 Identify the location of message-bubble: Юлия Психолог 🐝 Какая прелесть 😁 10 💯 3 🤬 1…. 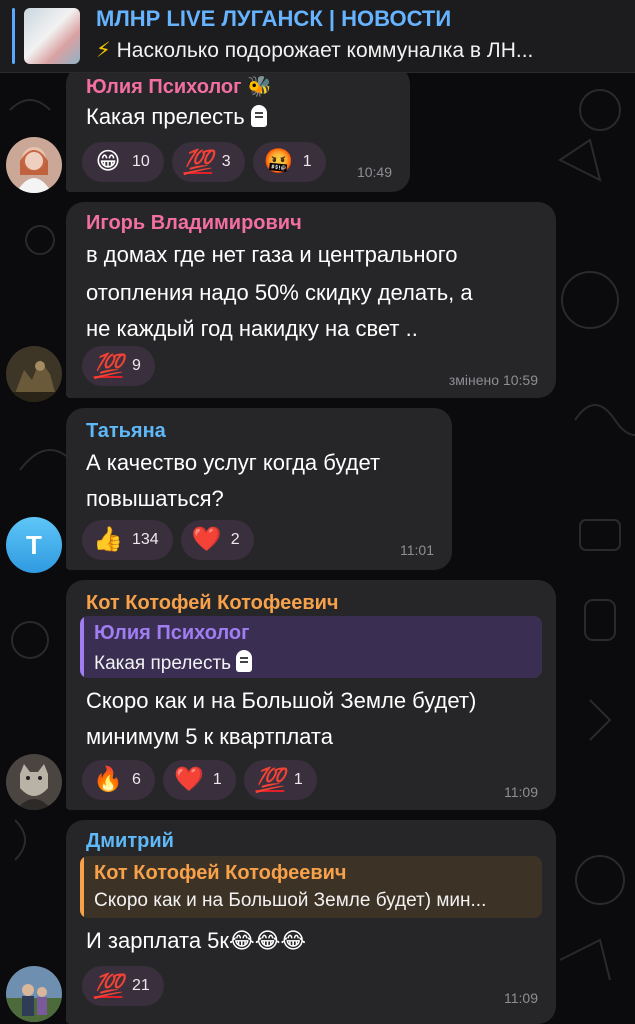
(238, 129).